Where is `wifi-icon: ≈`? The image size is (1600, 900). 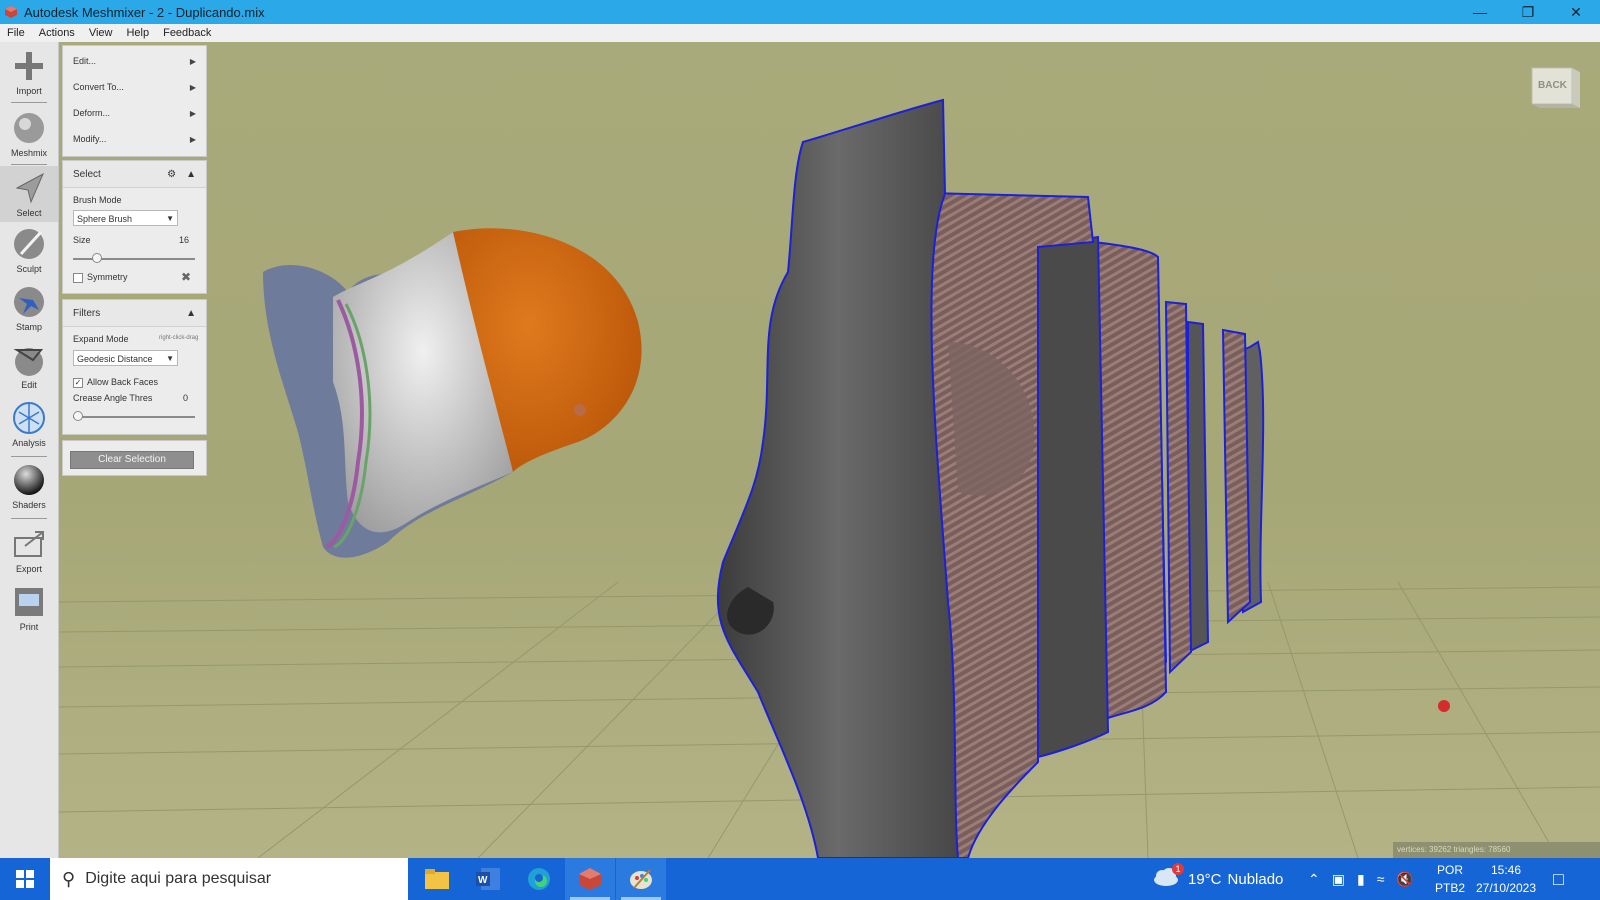 wifi-icon: ≈ is located at coordinates (1381, 879).